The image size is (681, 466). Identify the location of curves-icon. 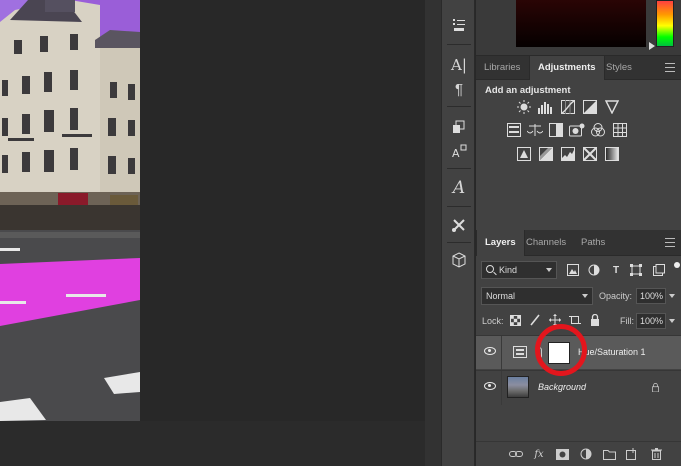
(568, 107).